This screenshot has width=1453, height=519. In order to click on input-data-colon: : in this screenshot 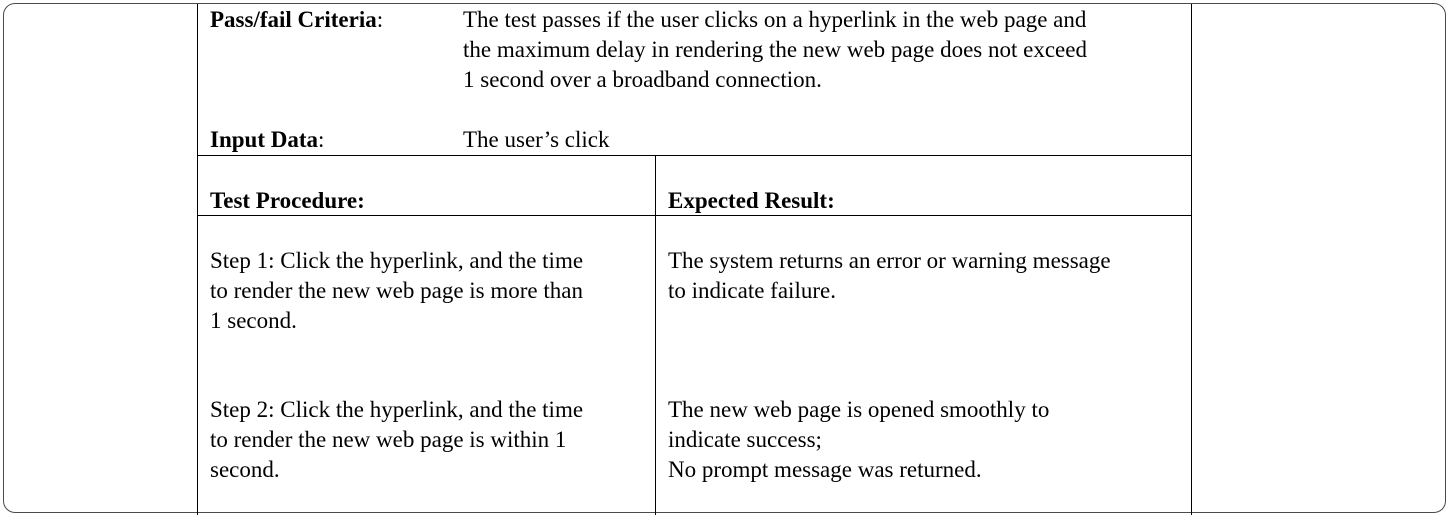, I will do `click(321, 139)`.